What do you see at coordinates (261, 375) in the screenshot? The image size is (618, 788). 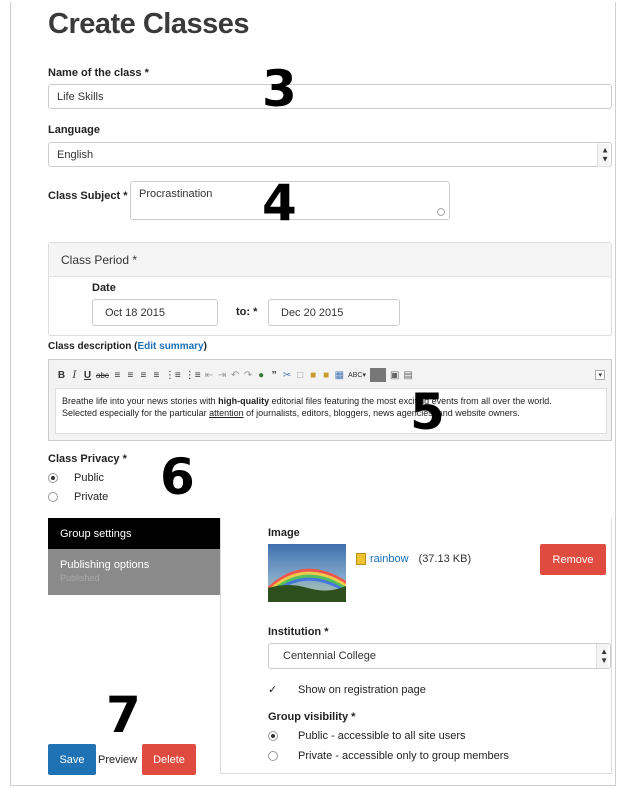 I see `link-icon: ●` at bounding box center [261, 375].